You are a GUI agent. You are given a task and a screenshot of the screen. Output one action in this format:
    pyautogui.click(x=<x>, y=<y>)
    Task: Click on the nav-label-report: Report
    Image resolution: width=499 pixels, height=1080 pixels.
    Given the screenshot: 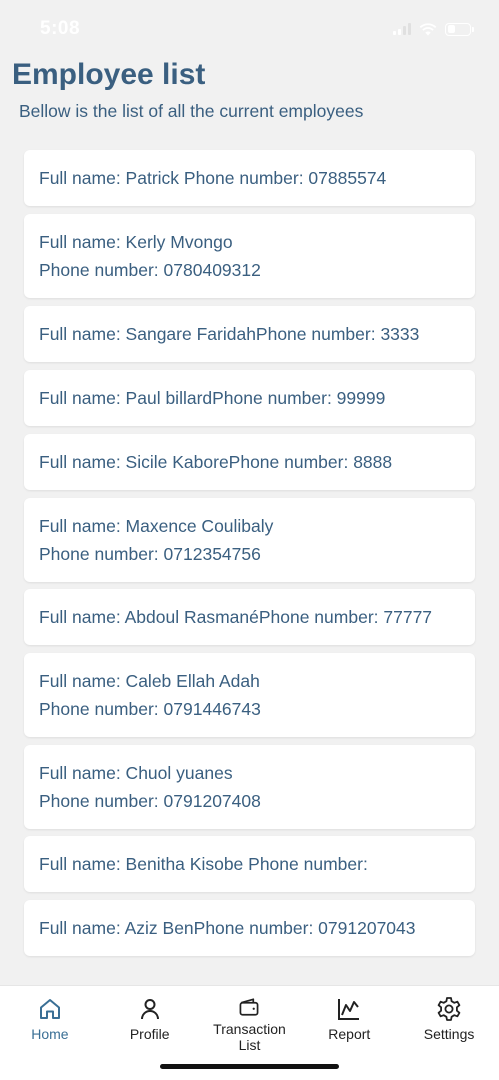 What is the action you would take?
    pyautogui.click(x=349, y=1034)
    